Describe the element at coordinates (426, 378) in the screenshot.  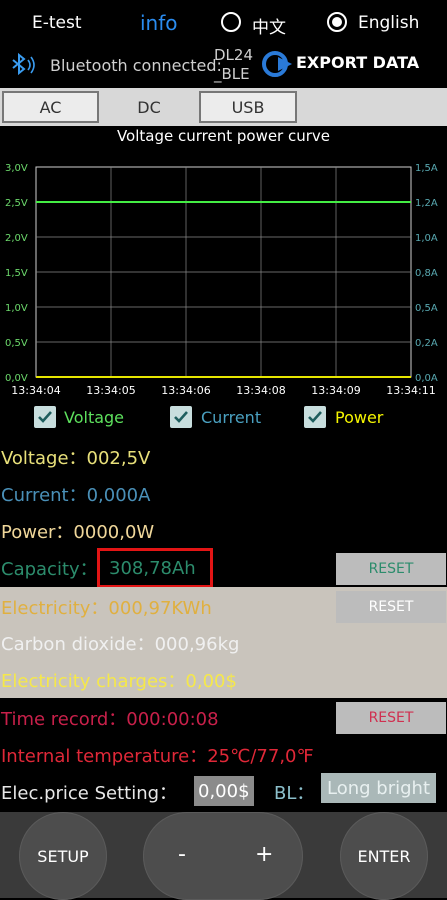
I see `y-right-tick: 0,0A` at that location.